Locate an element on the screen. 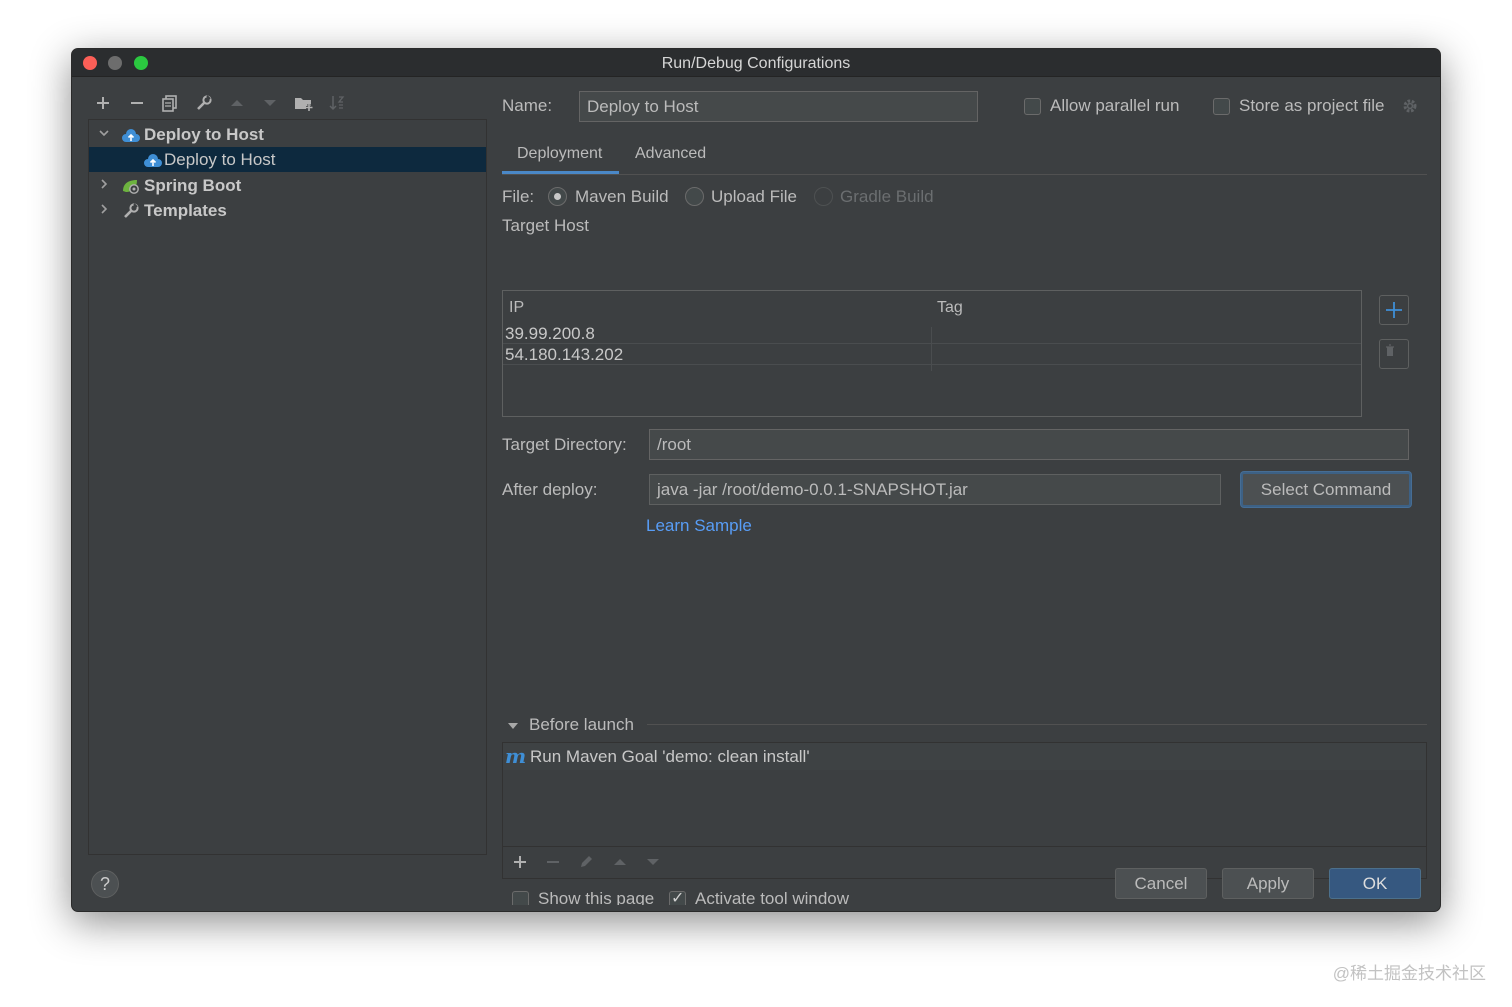 The width and height of the screenshot is (1512, 1007). tree-item-label: Templates is located at coordinates (185, 210).